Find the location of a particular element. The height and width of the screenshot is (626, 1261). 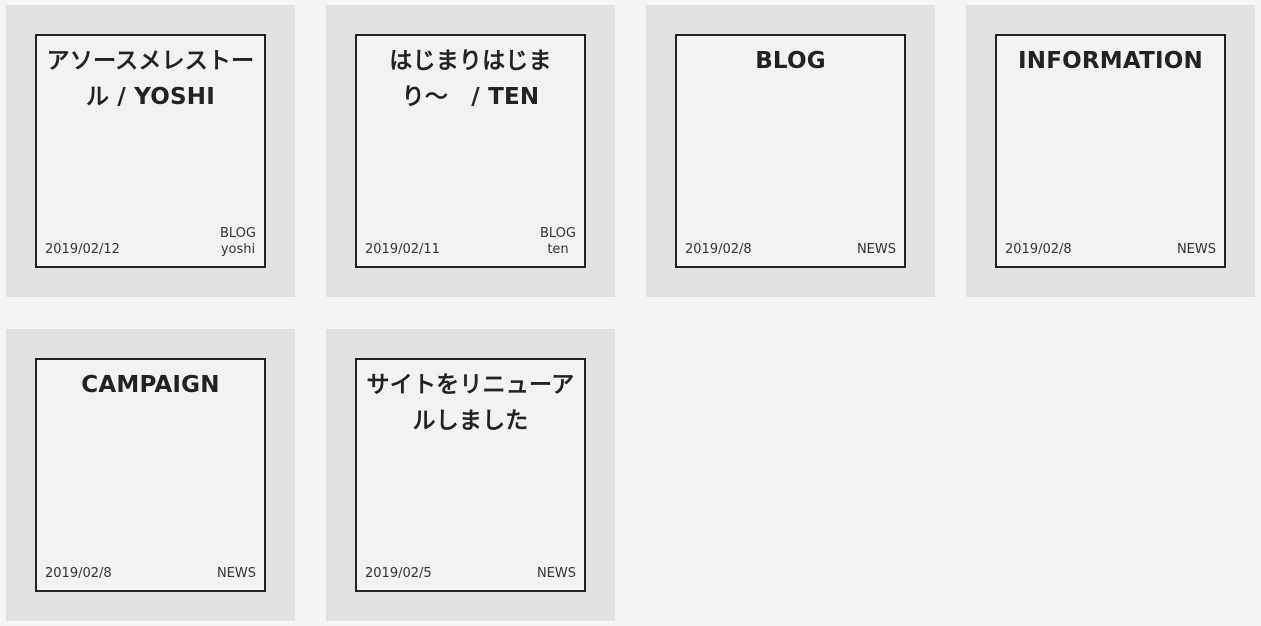

post-card: はじまりはじまり〜 / TEN 2019/02/11 BLOG ten is located at coordinates (470, 151).